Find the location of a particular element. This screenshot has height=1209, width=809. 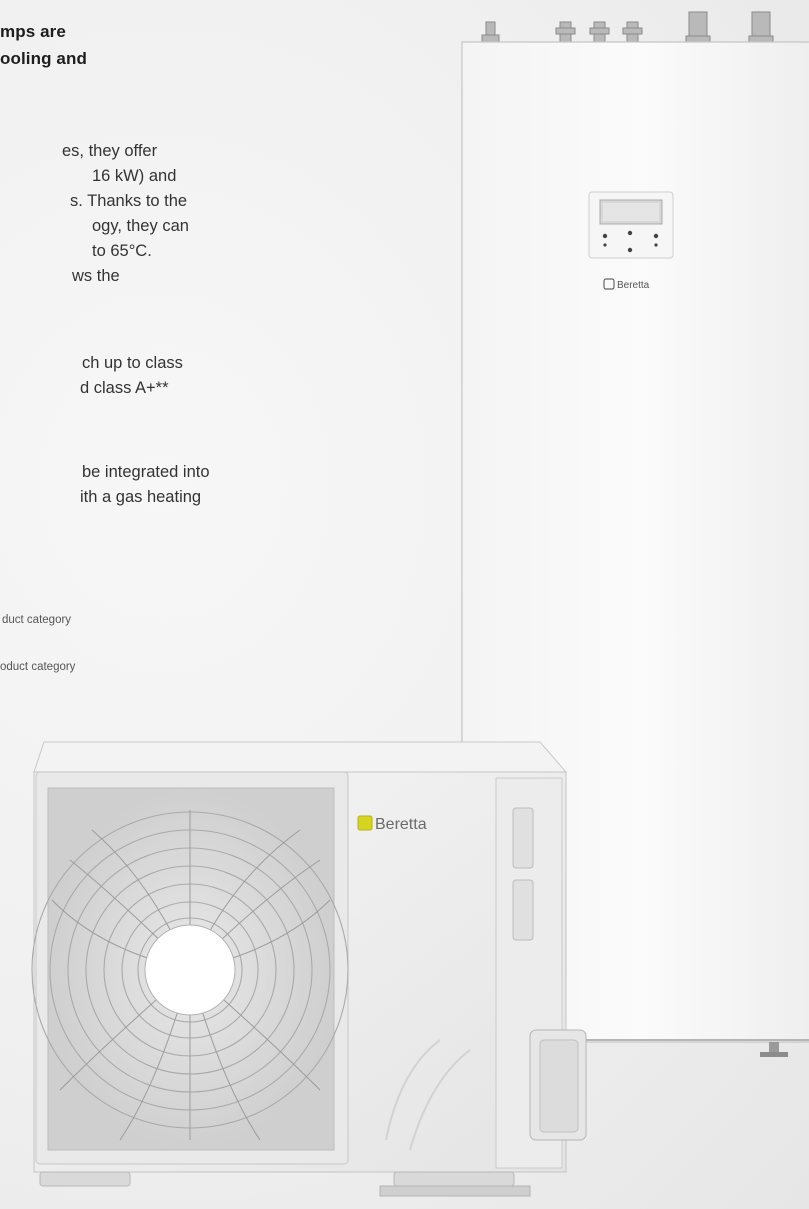

control-panel is located at coordinates (631, 225).